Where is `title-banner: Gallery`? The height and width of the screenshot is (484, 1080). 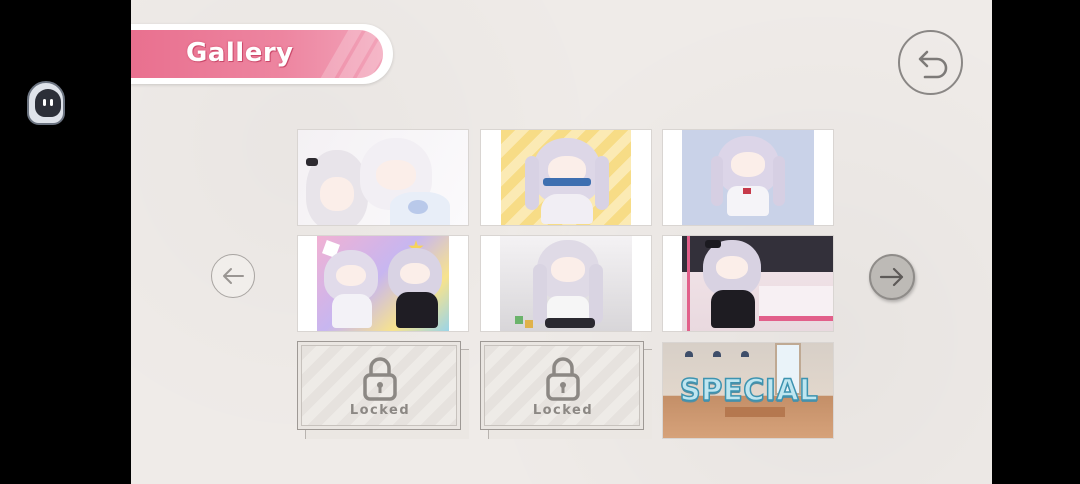 title-banner: Gallery is located at coordinates (262, 54).